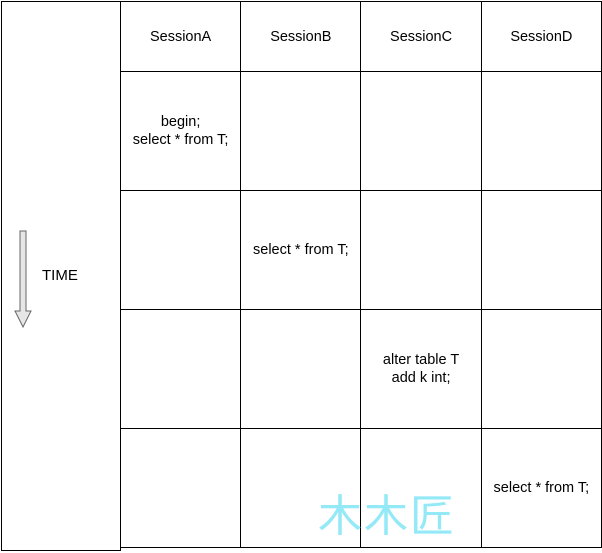  I want to click on header-row: SessionA SessionB SessionC SessionD, so click(360, 36).